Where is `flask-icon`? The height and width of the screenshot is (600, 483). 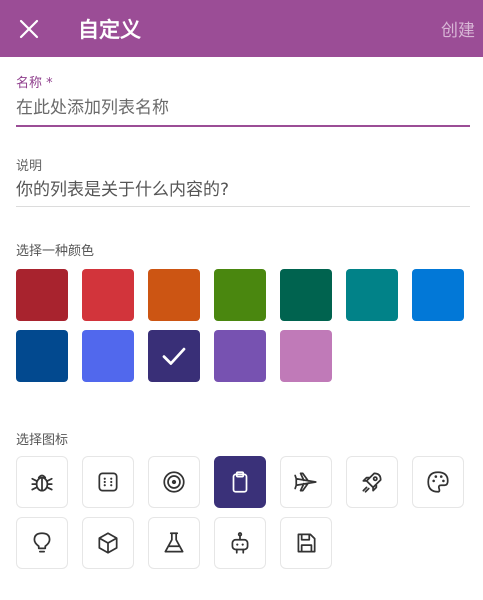
flask-icon is located at coordinates (174, 542).